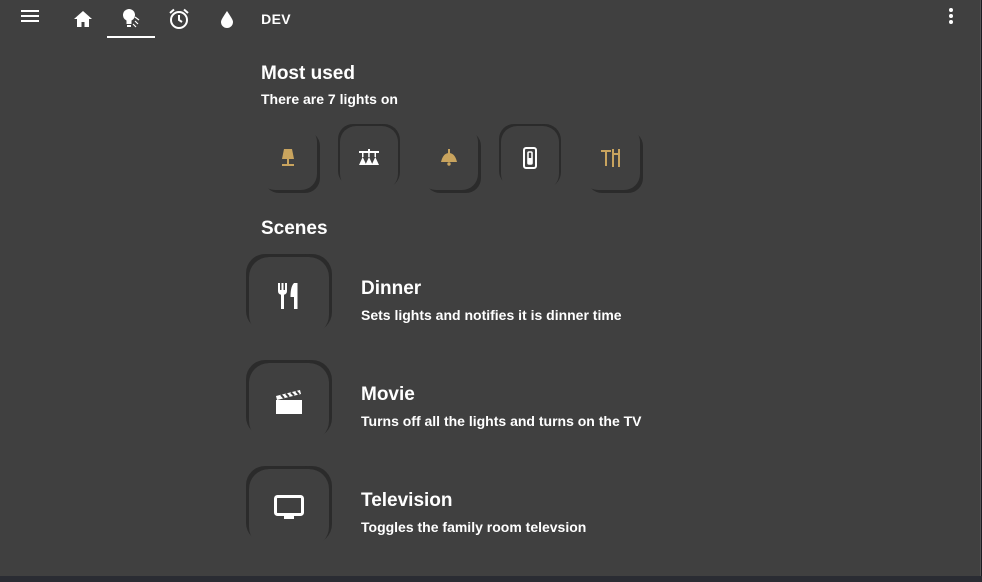  Describe the element at coordinates (491, 579) in the screenshot. I see `desktop-background-strip` at that location.